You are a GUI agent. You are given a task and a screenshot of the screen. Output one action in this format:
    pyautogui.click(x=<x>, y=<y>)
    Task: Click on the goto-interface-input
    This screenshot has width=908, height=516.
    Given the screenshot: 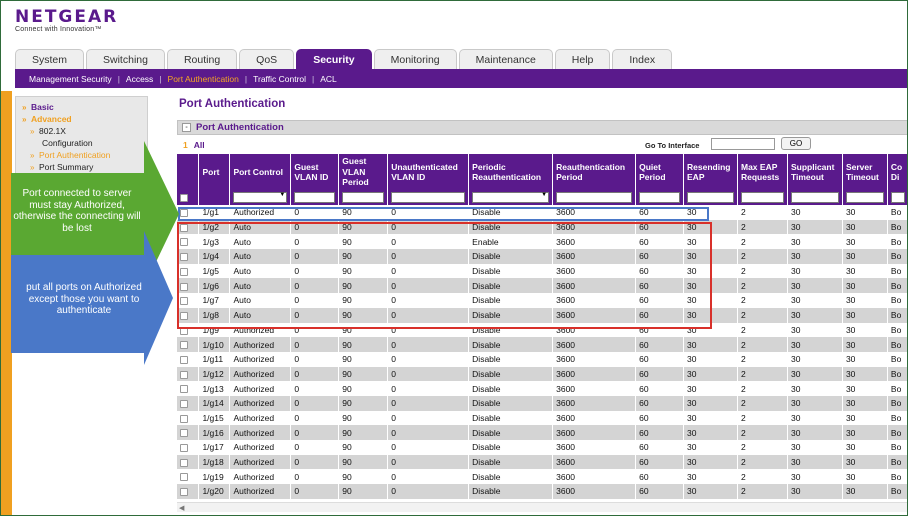 What is the action you would take?
    pyautogui.click(x=743, y=144)
    